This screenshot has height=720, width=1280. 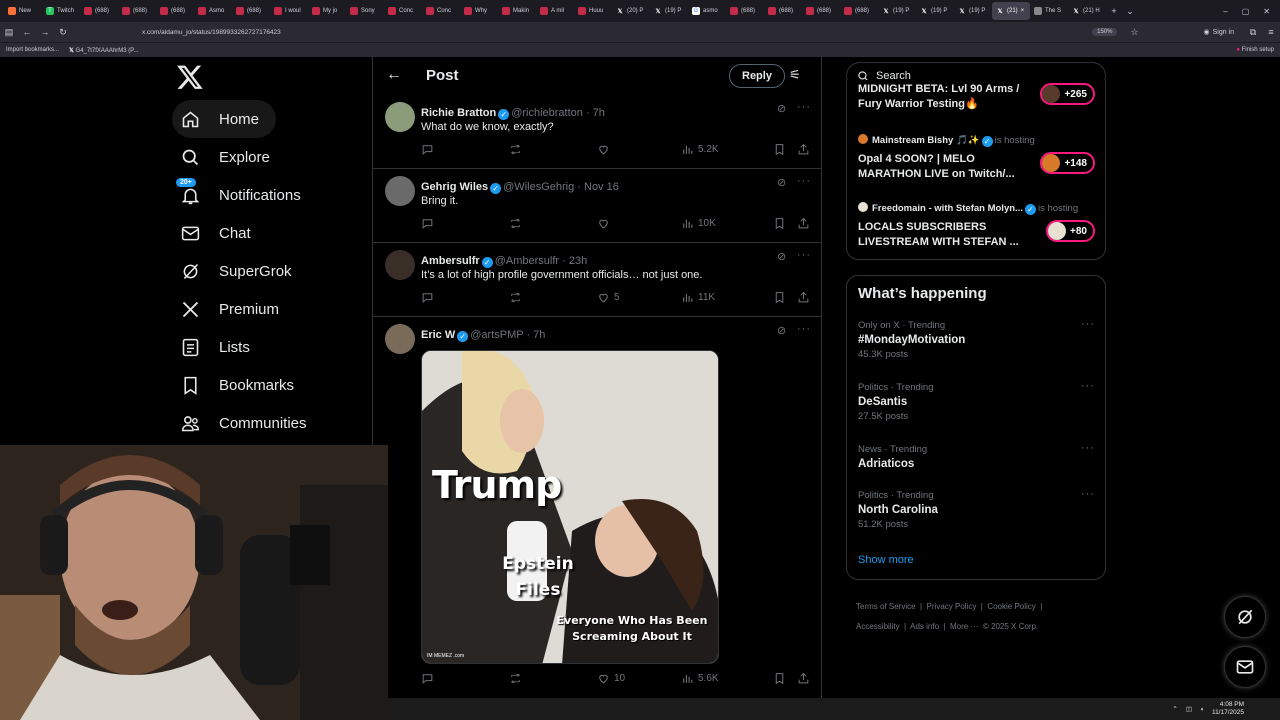 I want to click on browser-tab: Asmo, so click(x=213, y=11).